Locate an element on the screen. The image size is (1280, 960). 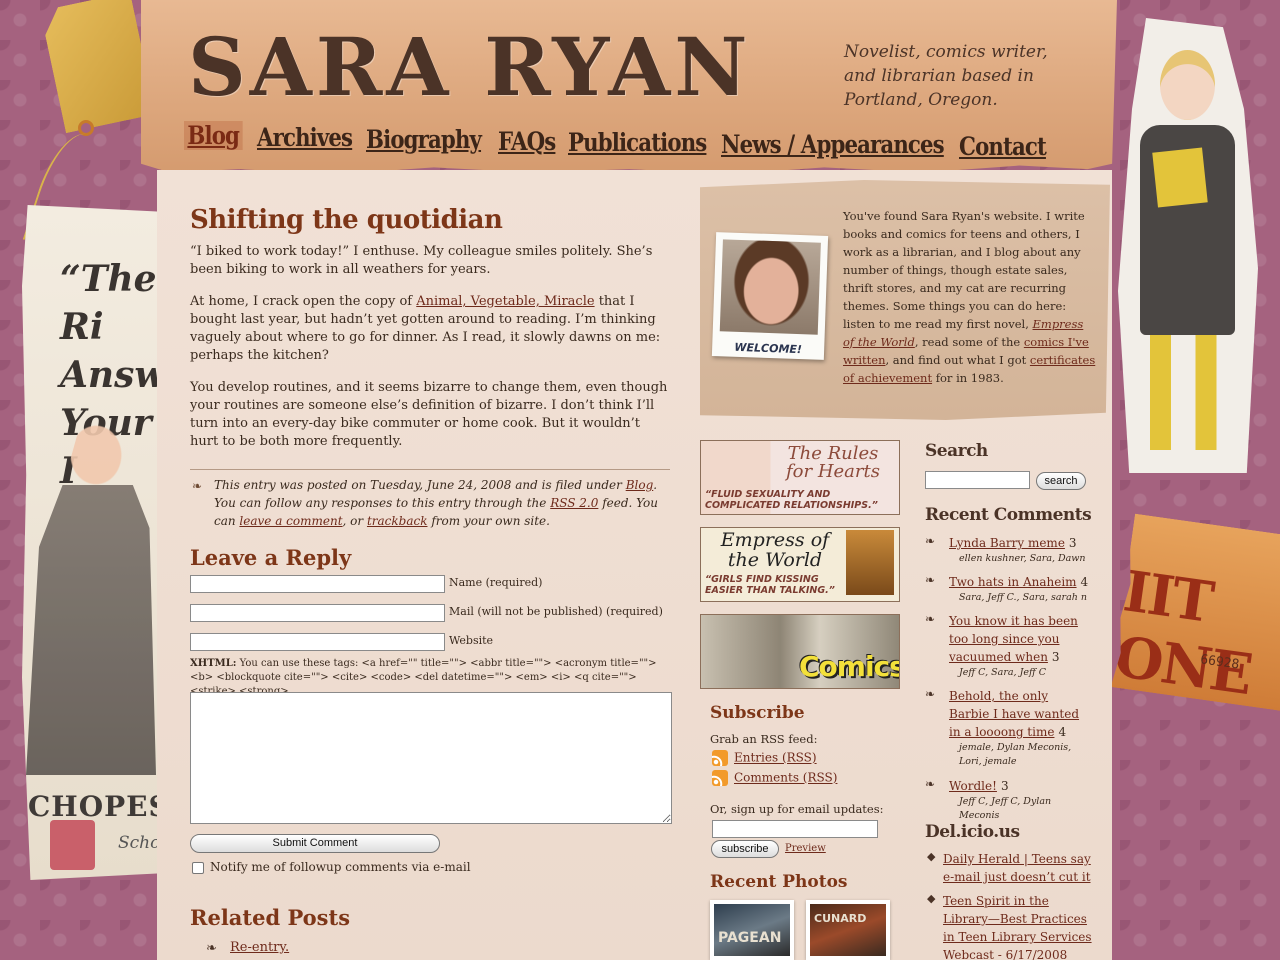
search-button: search is located at coordinates (1061, 481).